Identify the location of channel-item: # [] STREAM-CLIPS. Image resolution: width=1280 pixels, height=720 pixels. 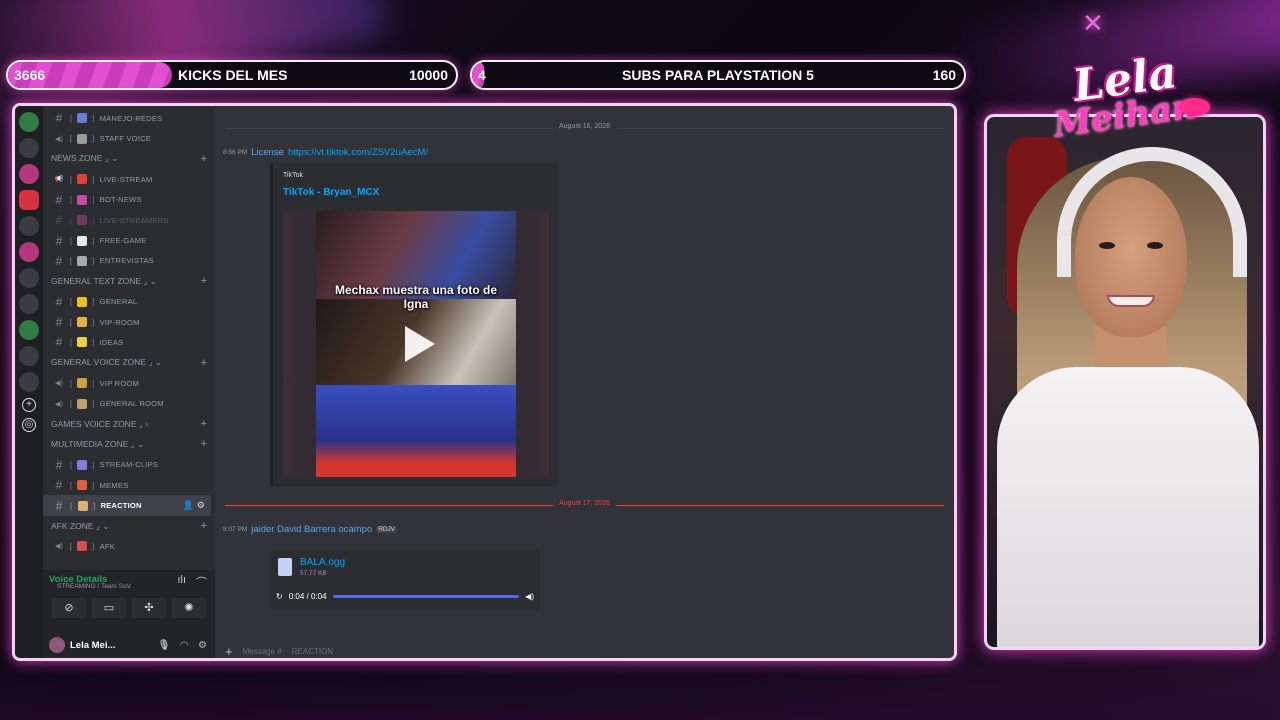
(129, 465).